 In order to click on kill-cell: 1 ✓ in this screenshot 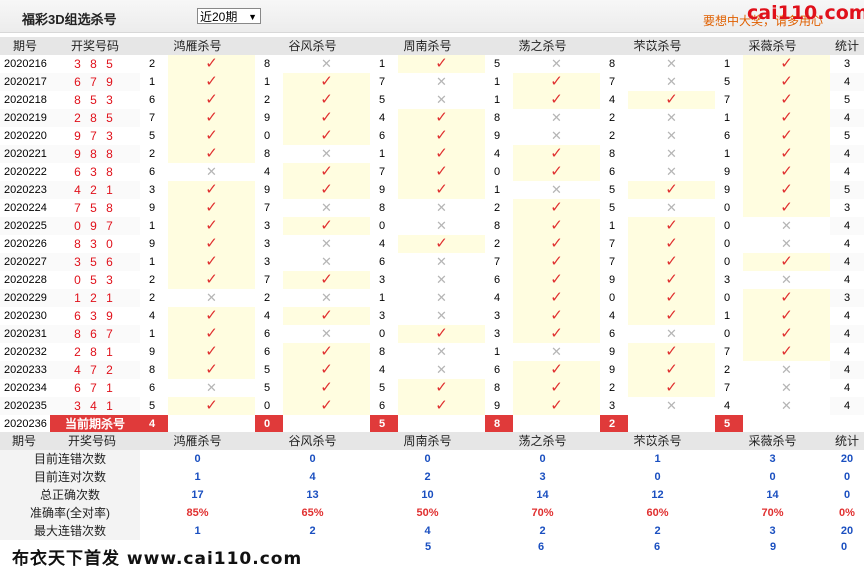, I will do `click(542, 82)`.